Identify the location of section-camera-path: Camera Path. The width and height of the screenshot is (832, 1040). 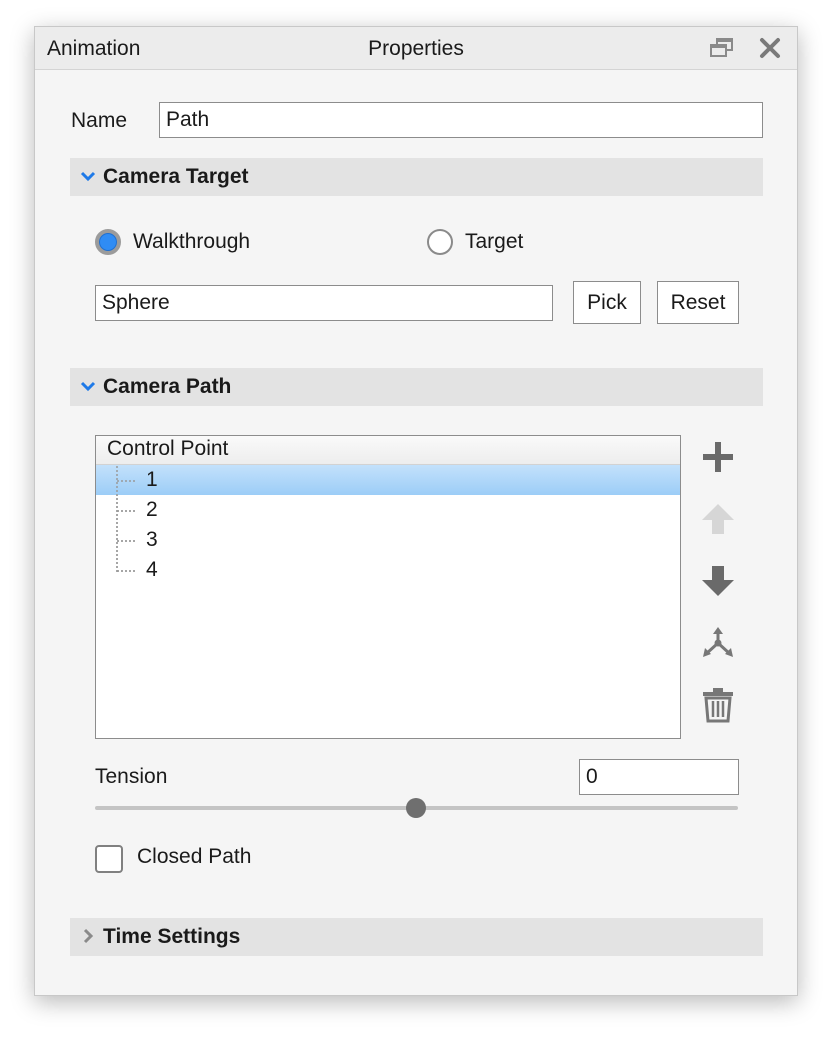
(416, 387).